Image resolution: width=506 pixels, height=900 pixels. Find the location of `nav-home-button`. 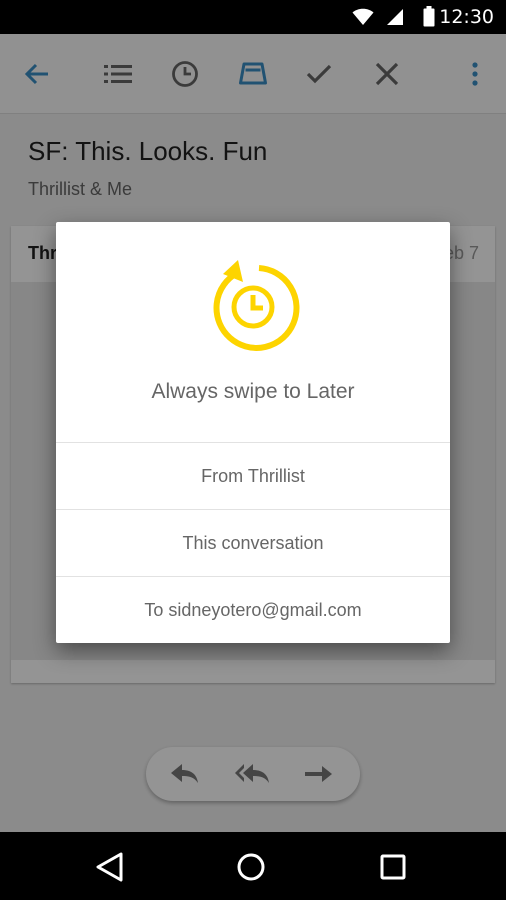

nav-home-button is located at coordinates (251, 867).